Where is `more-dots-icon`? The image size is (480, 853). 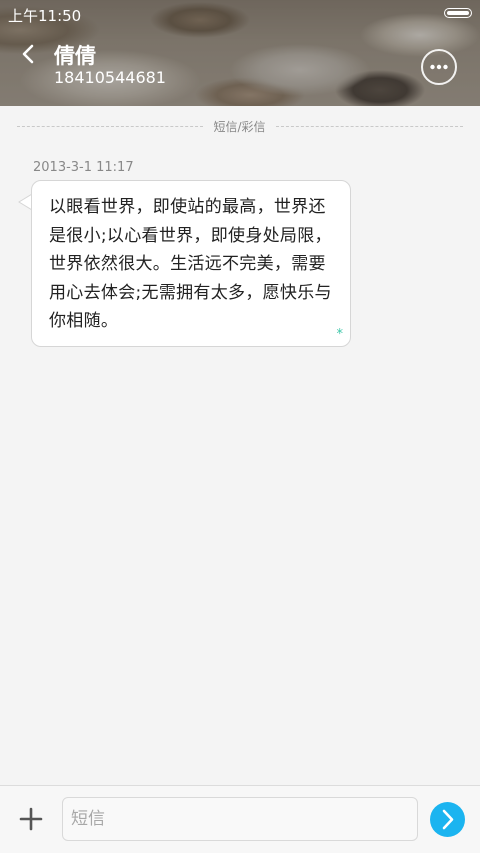
more-dots-icon is located at coordinates (439, 67).